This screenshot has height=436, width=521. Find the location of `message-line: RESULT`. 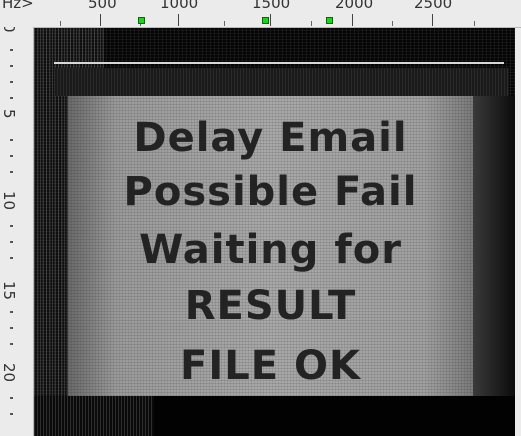

message-line: RESULT is located at coordinates (270, 306).